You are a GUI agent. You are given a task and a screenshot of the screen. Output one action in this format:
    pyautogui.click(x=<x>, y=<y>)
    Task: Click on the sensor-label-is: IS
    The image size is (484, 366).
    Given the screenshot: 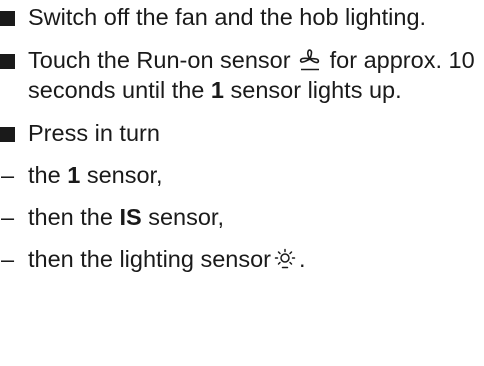 What is the action you would take?
    pyautogui.click(x=130, y=217)
    